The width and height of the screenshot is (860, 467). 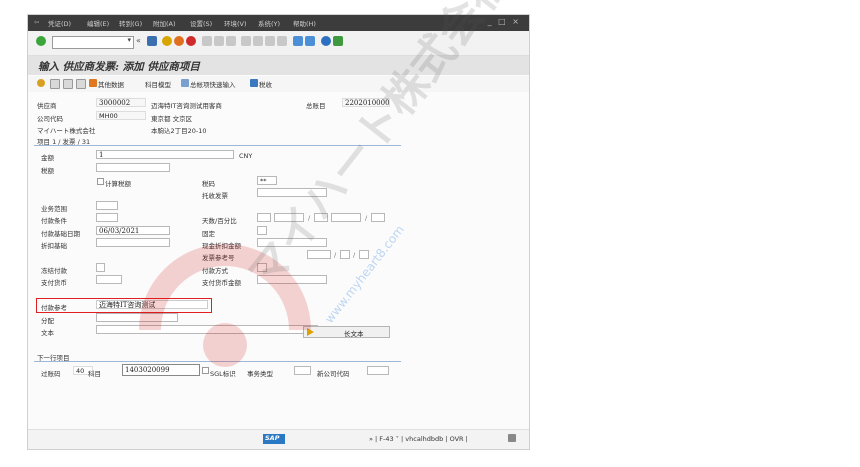 What do you see at coordinates (138, 40) in the screenshot?
I see `back-chevrons: «` at bounding box center [138, 40].